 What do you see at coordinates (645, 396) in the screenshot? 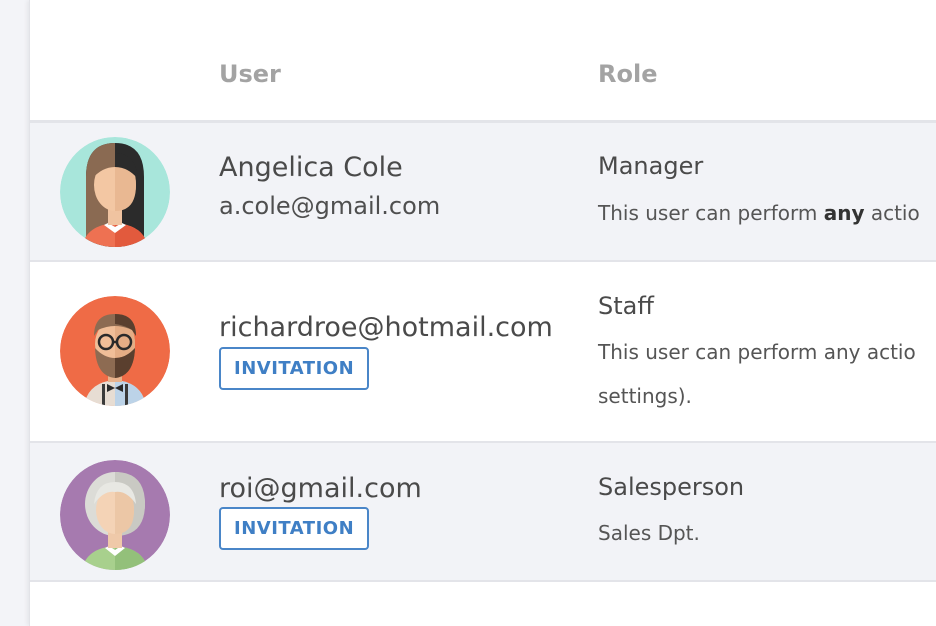
I see `role-description-continued: settings).` at bounding box center [645, 396].